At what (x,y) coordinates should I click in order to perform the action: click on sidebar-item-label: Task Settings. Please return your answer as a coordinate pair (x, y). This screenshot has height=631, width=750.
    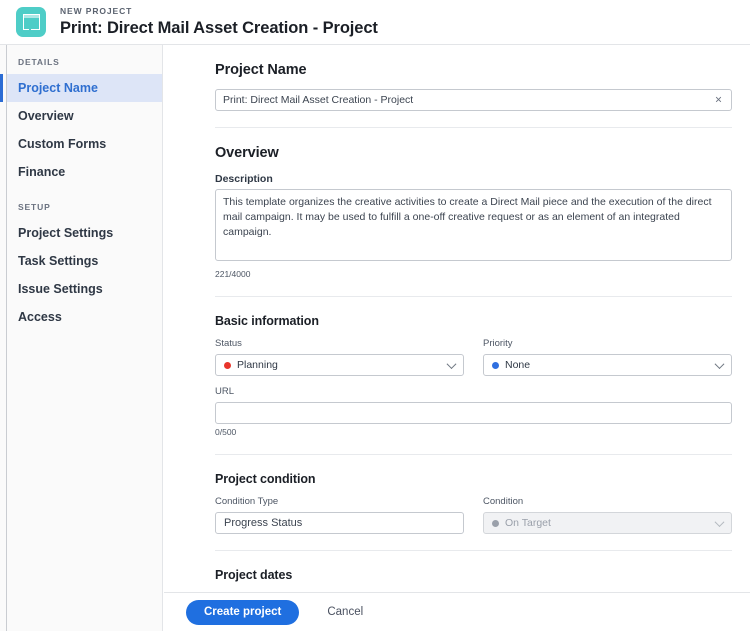
    Looking at the image, I should click on (58, 261).